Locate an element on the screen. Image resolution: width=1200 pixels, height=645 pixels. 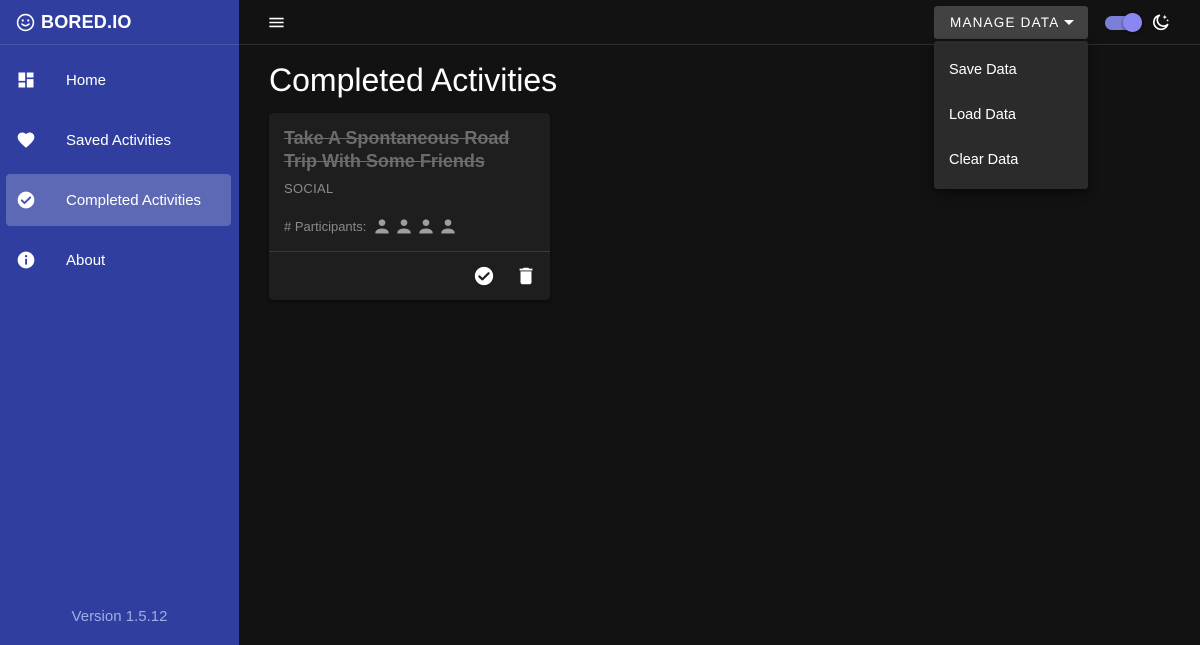
menu-item-load-data: Load Data is located at coordinates (1011, 114).